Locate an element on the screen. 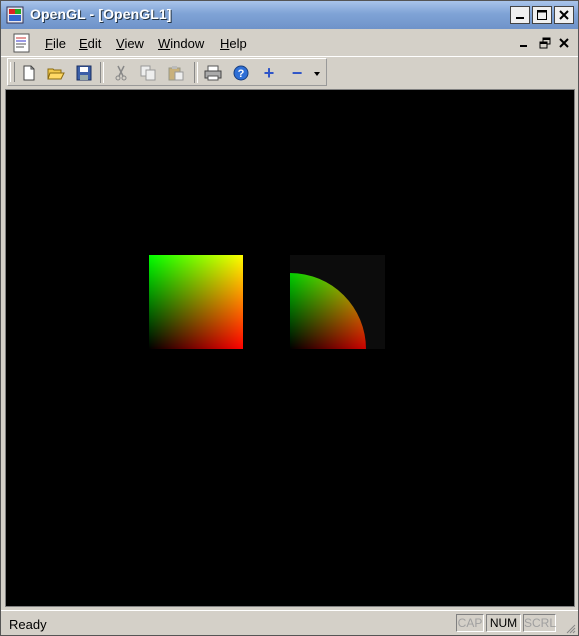  restore-icon is located at coordinates (545, 43).